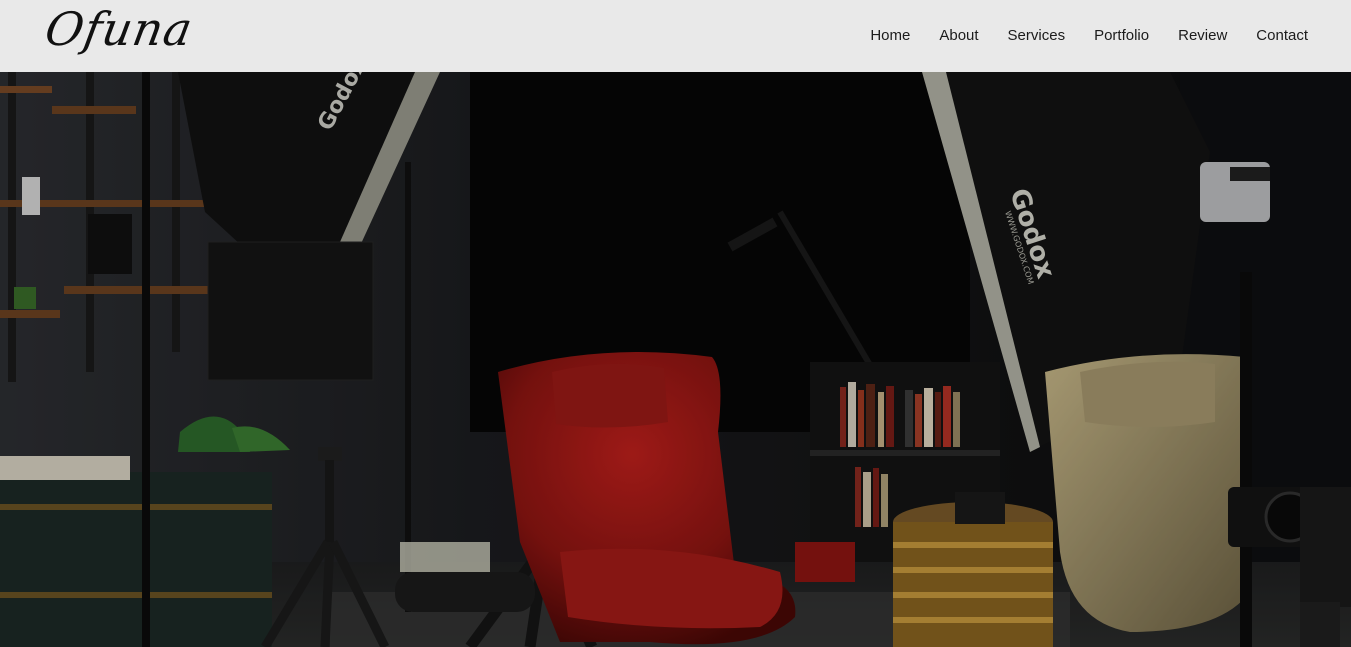 The height and width of the screenshot is (647, 1351). I want to click on nav-contact-link: Contact, so click(1282, 36).